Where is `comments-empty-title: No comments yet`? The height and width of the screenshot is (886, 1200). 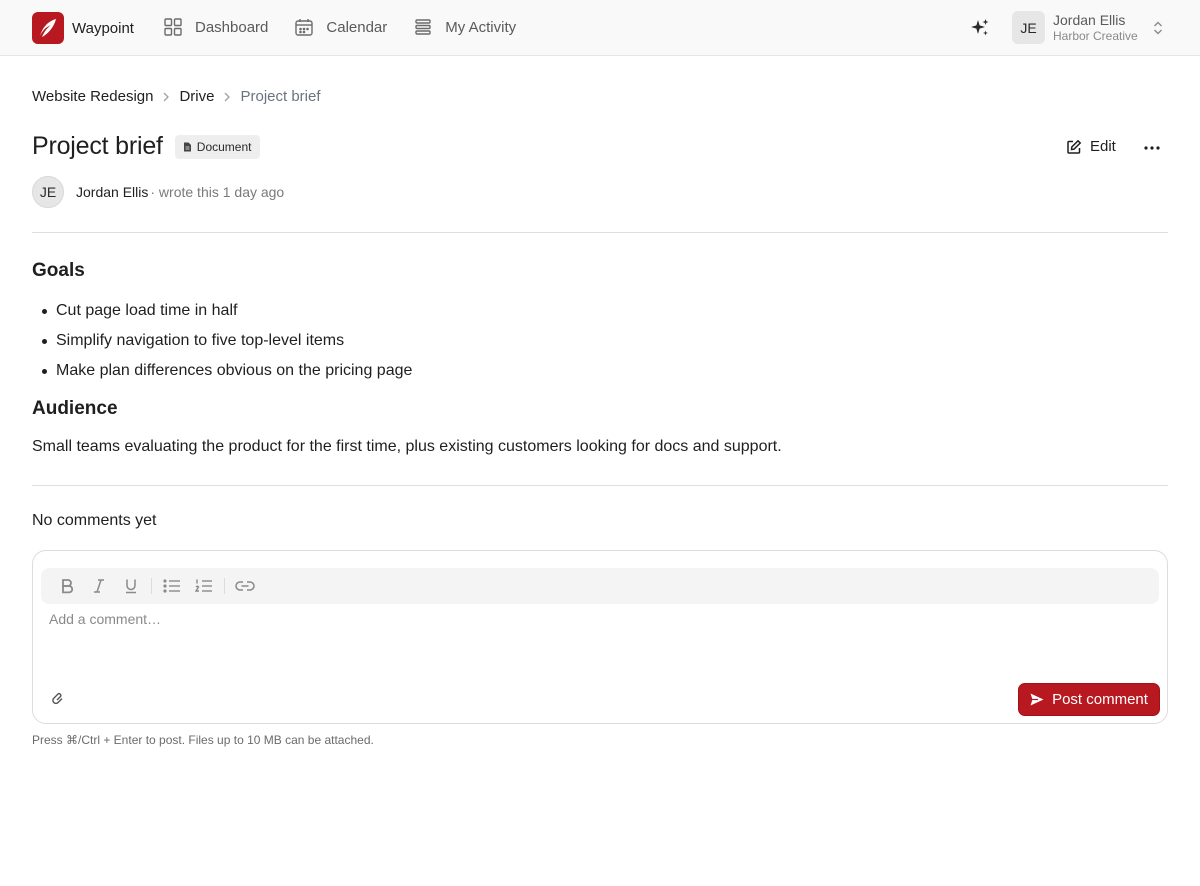
comments-empty-title: No comments yet is located at coordinates (94, 520).